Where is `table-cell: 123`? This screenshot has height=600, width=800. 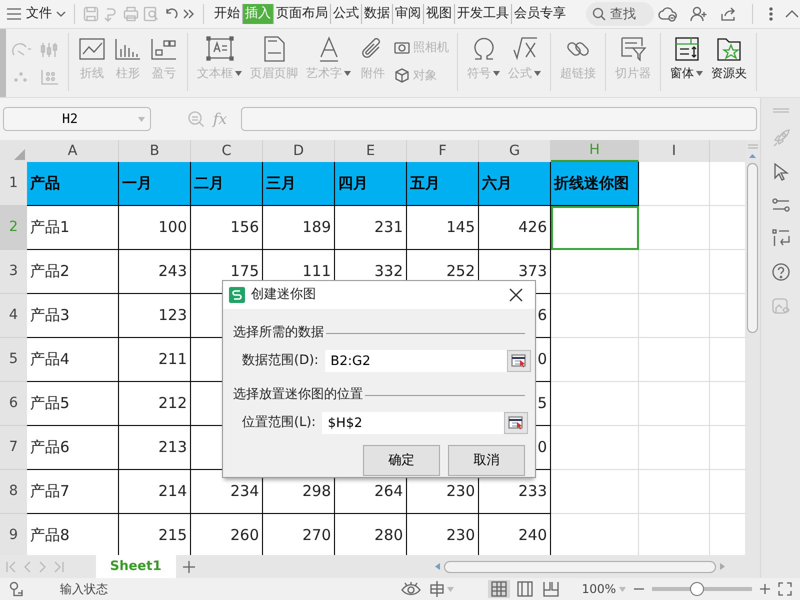
table-cell: 123 is located at coordinates (155, 316).